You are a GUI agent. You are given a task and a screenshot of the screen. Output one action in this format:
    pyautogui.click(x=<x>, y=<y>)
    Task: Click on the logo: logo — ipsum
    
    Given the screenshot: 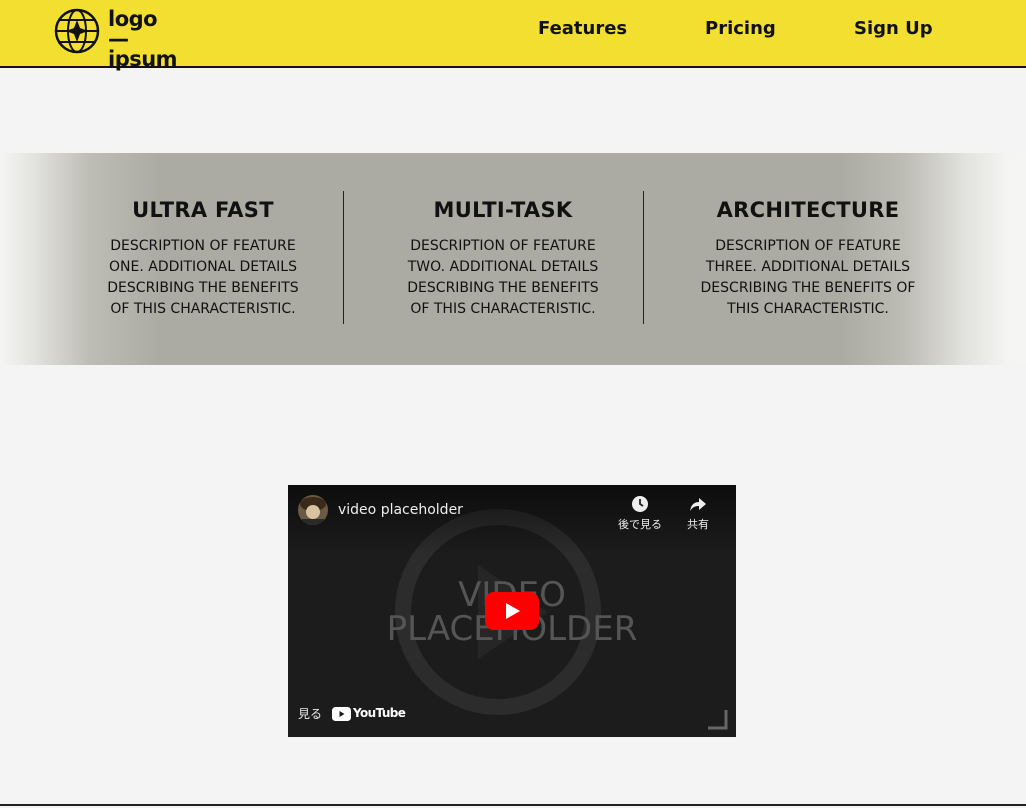 What is the action you would take?
    pyautogui.click(x=119, y=38)
    